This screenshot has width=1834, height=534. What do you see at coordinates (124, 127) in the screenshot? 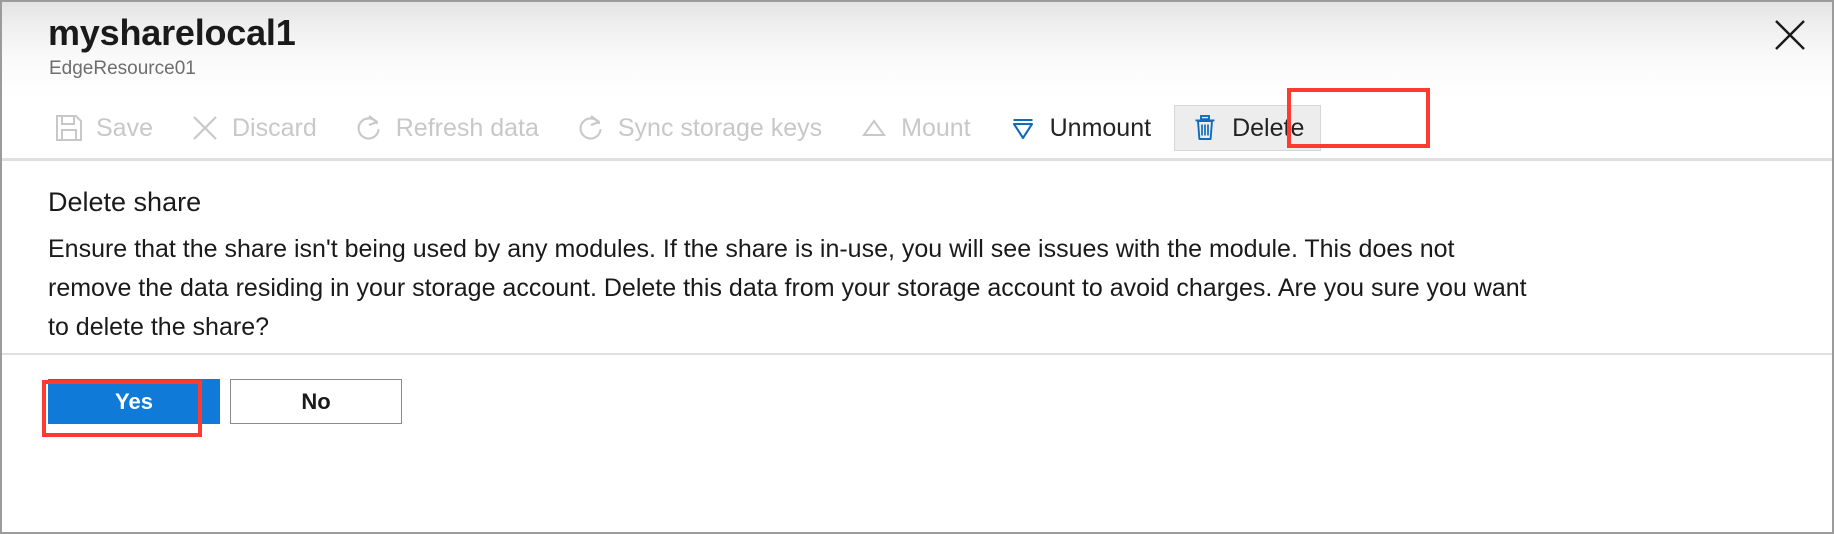
I see `command-label: Save` at bounding box center [124, 127].